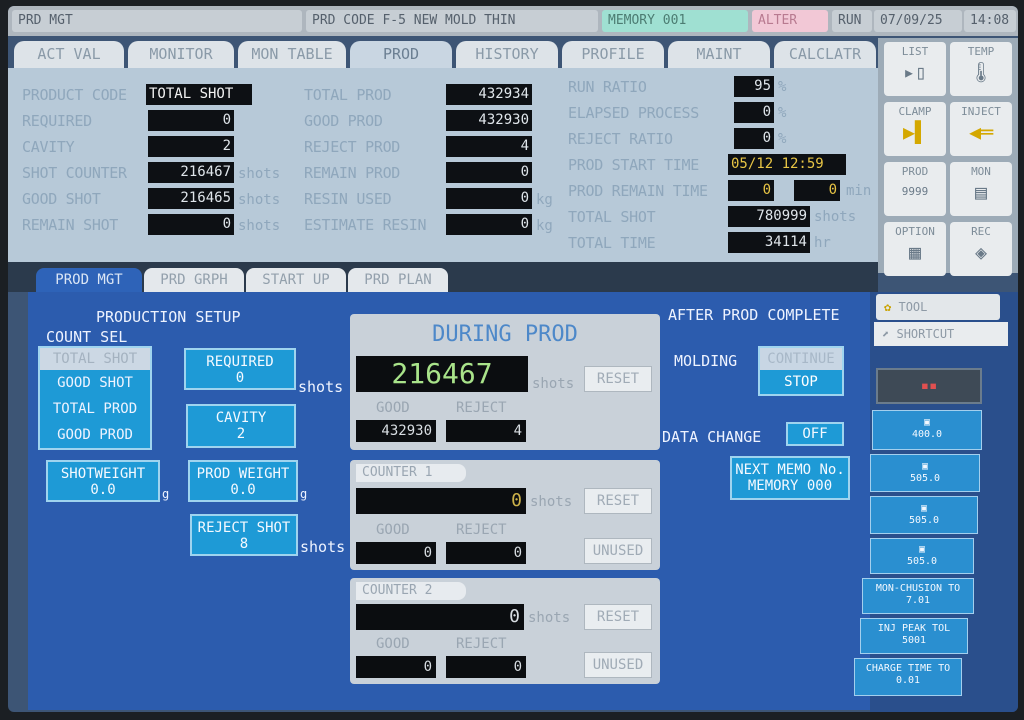  What do you see at coordinates (191, 146) in the screenshot?
I see `cavity-value: 2` at bounding box center [191, 146].